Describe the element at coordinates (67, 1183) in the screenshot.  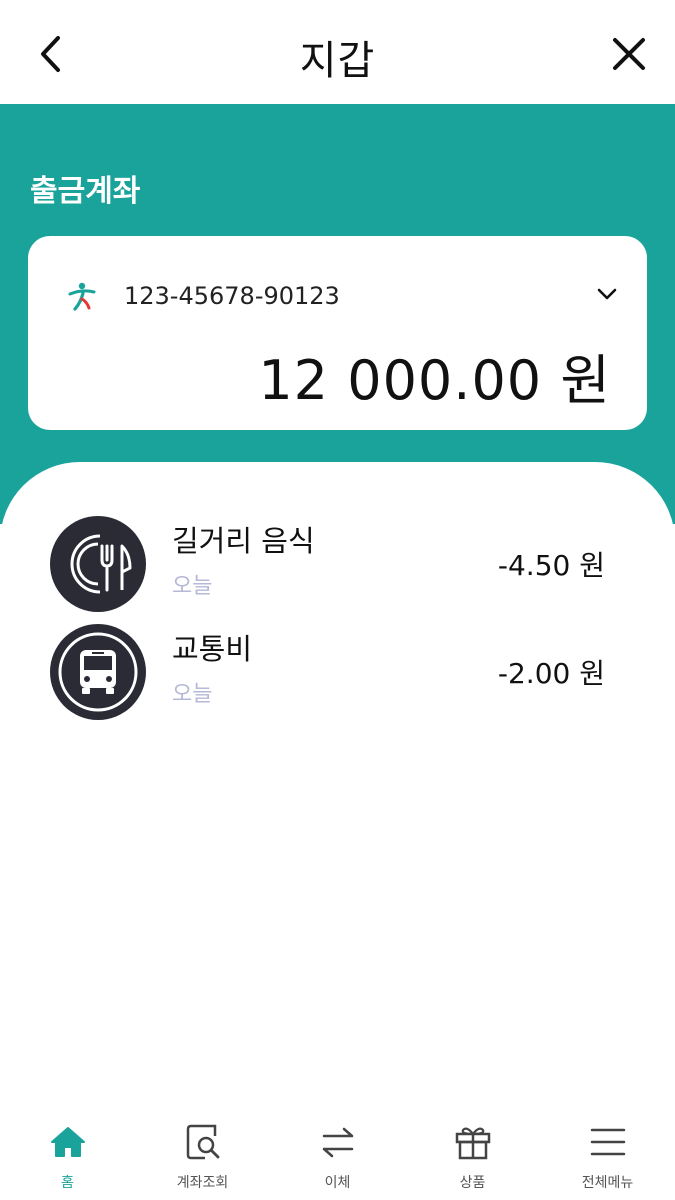
I see `nav-label: 홈` at that location.